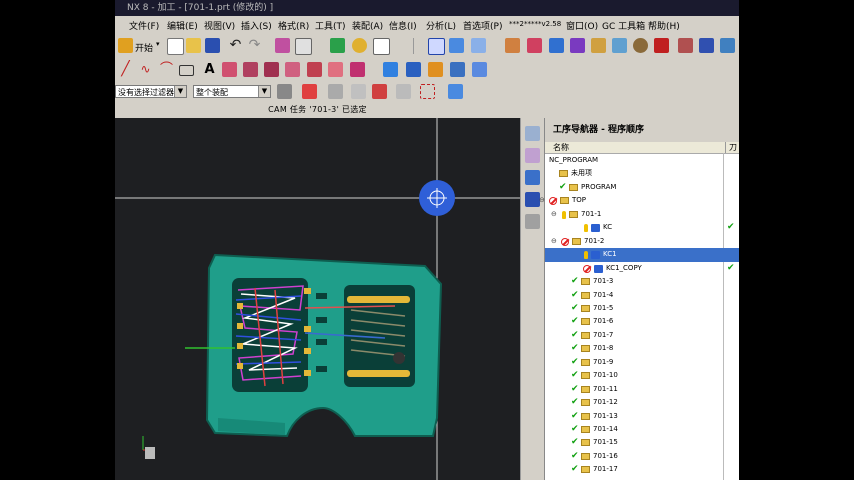 This screenshot has width=854, height=480. I want to click on text-icon: A, so click(209, 69).